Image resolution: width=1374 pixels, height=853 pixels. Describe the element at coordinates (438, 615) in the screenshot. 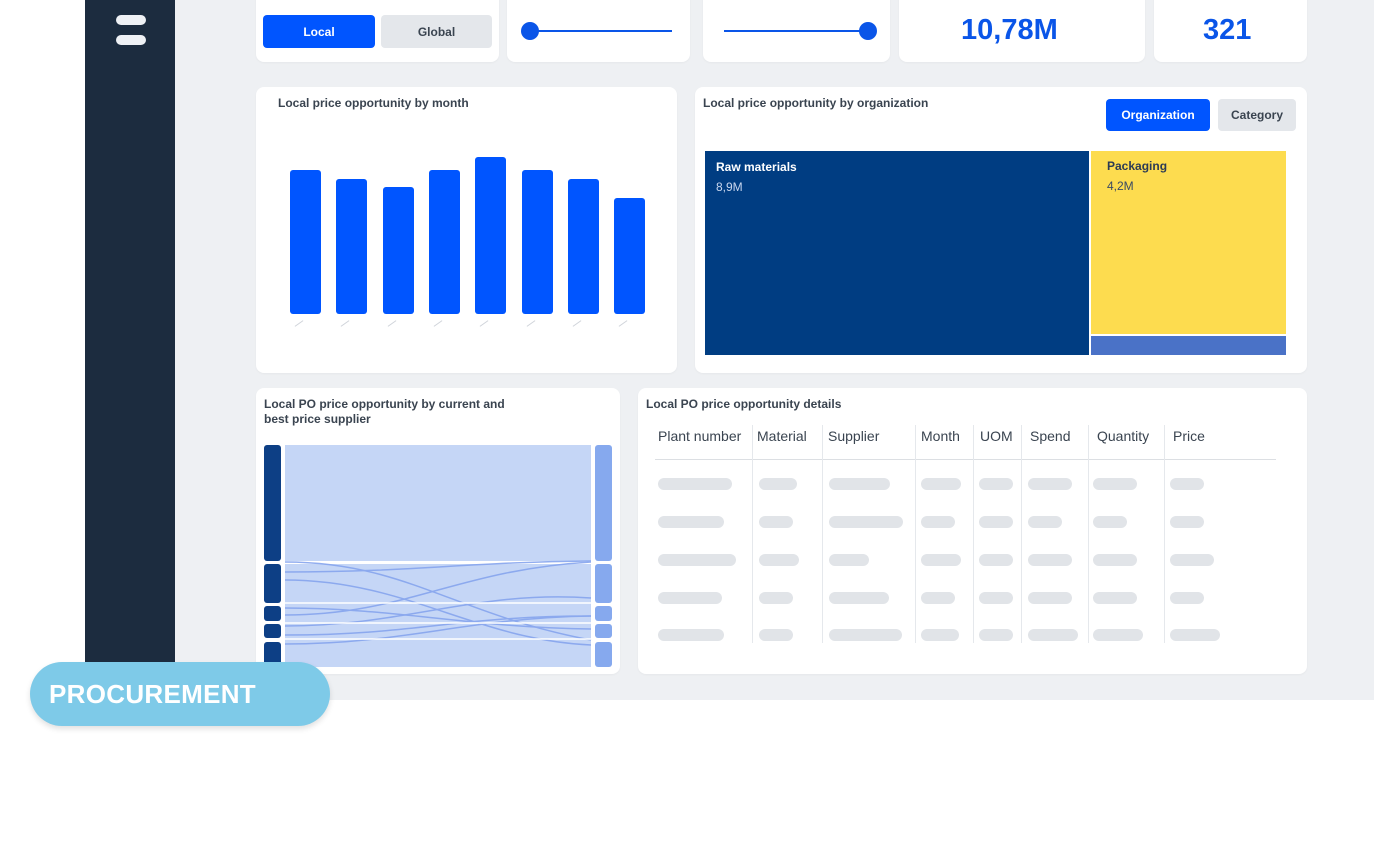

I see `sankey-flow-lower` at that location.